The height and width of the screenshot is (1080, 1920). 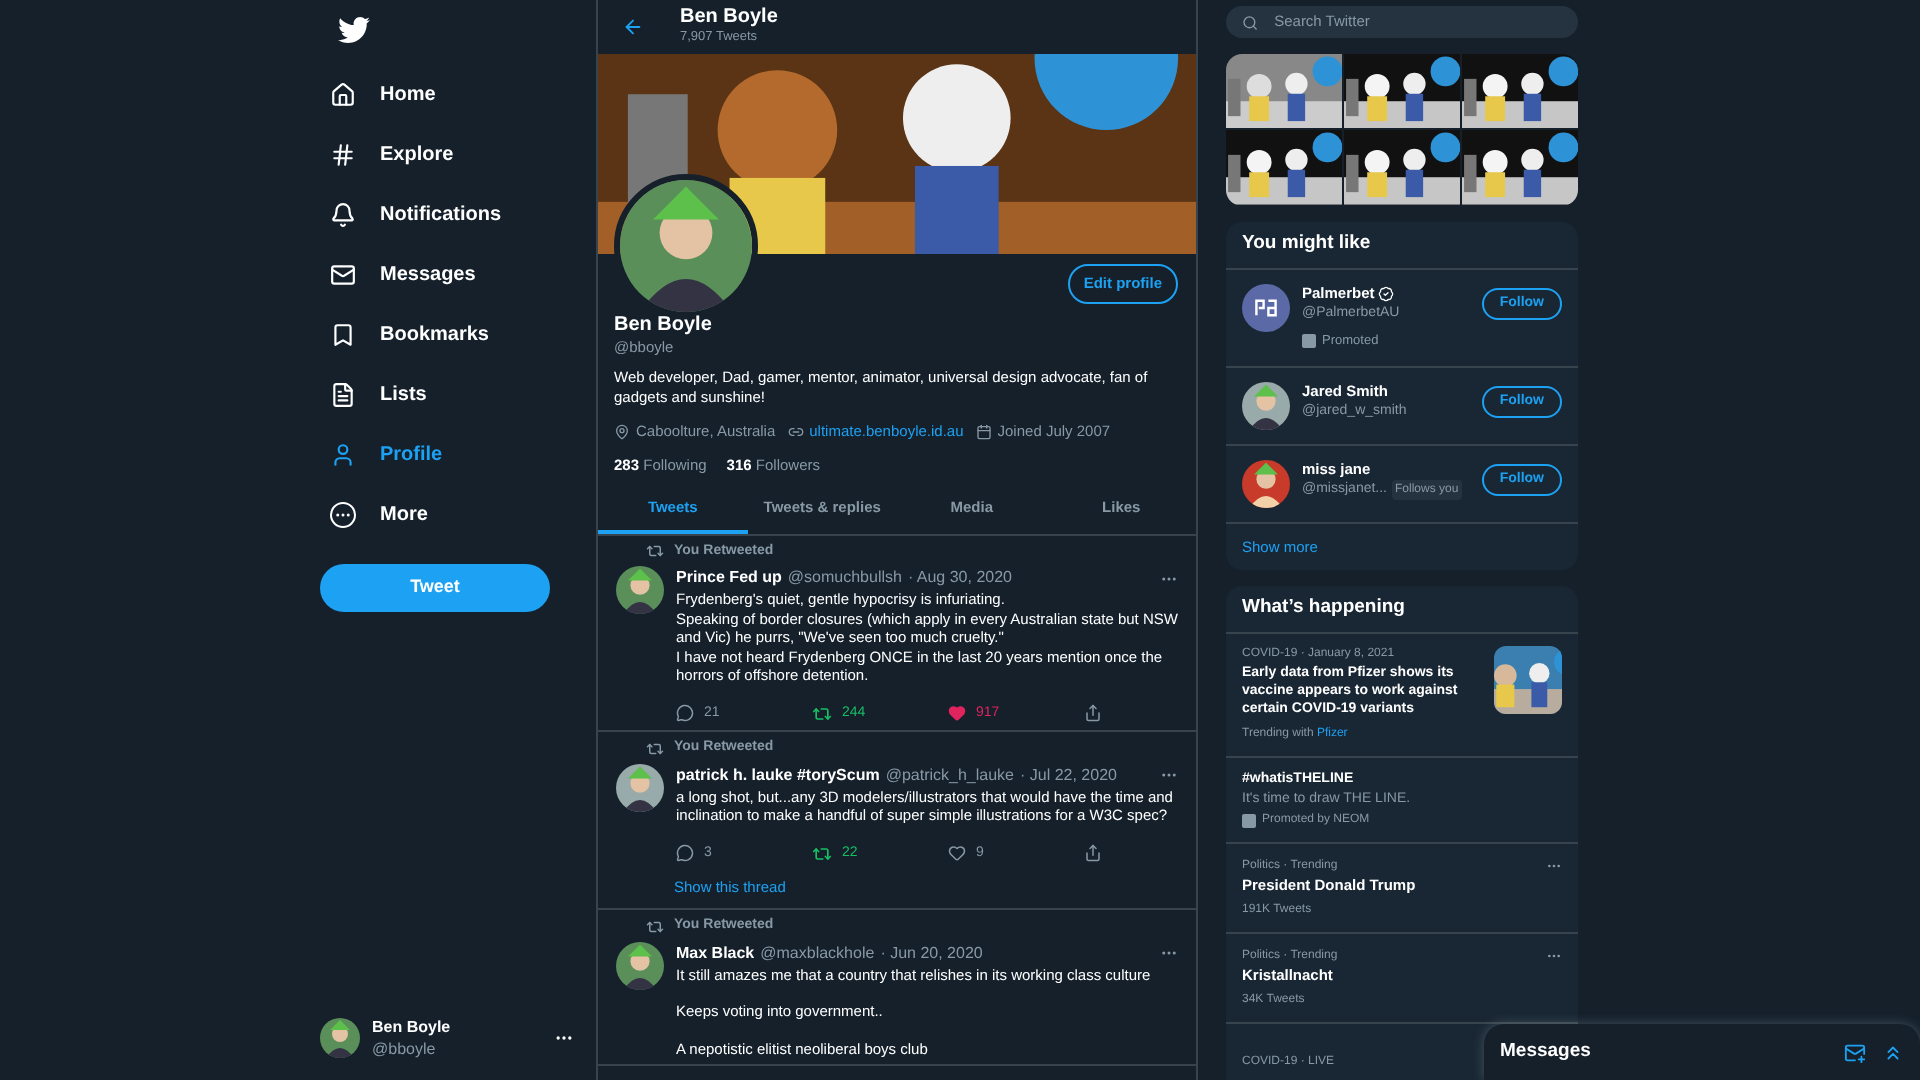 I want to click on nav-item: Home, so click(x=383, y=94).